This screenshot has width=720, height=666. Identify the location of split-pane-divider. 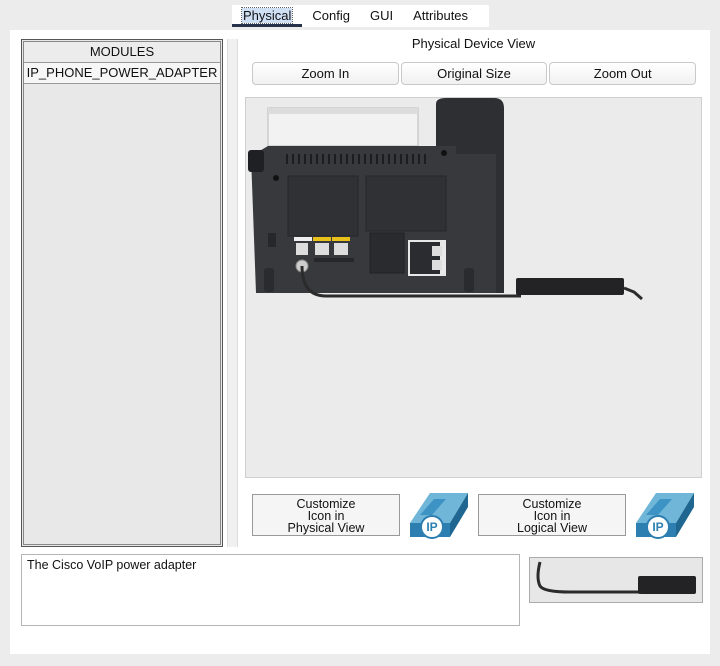
(232, 293).